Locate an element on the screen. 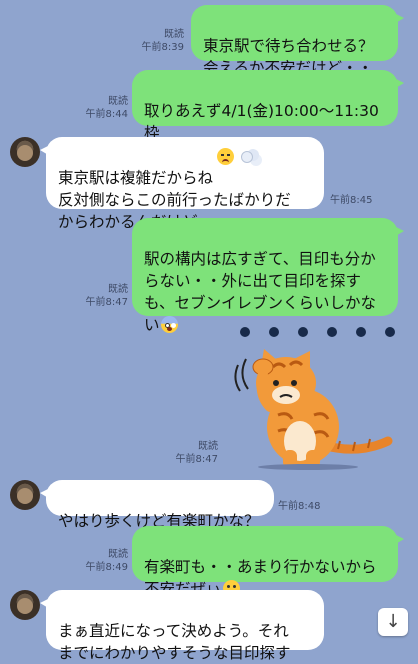  dash-icon is located at coordinates (249, 155).